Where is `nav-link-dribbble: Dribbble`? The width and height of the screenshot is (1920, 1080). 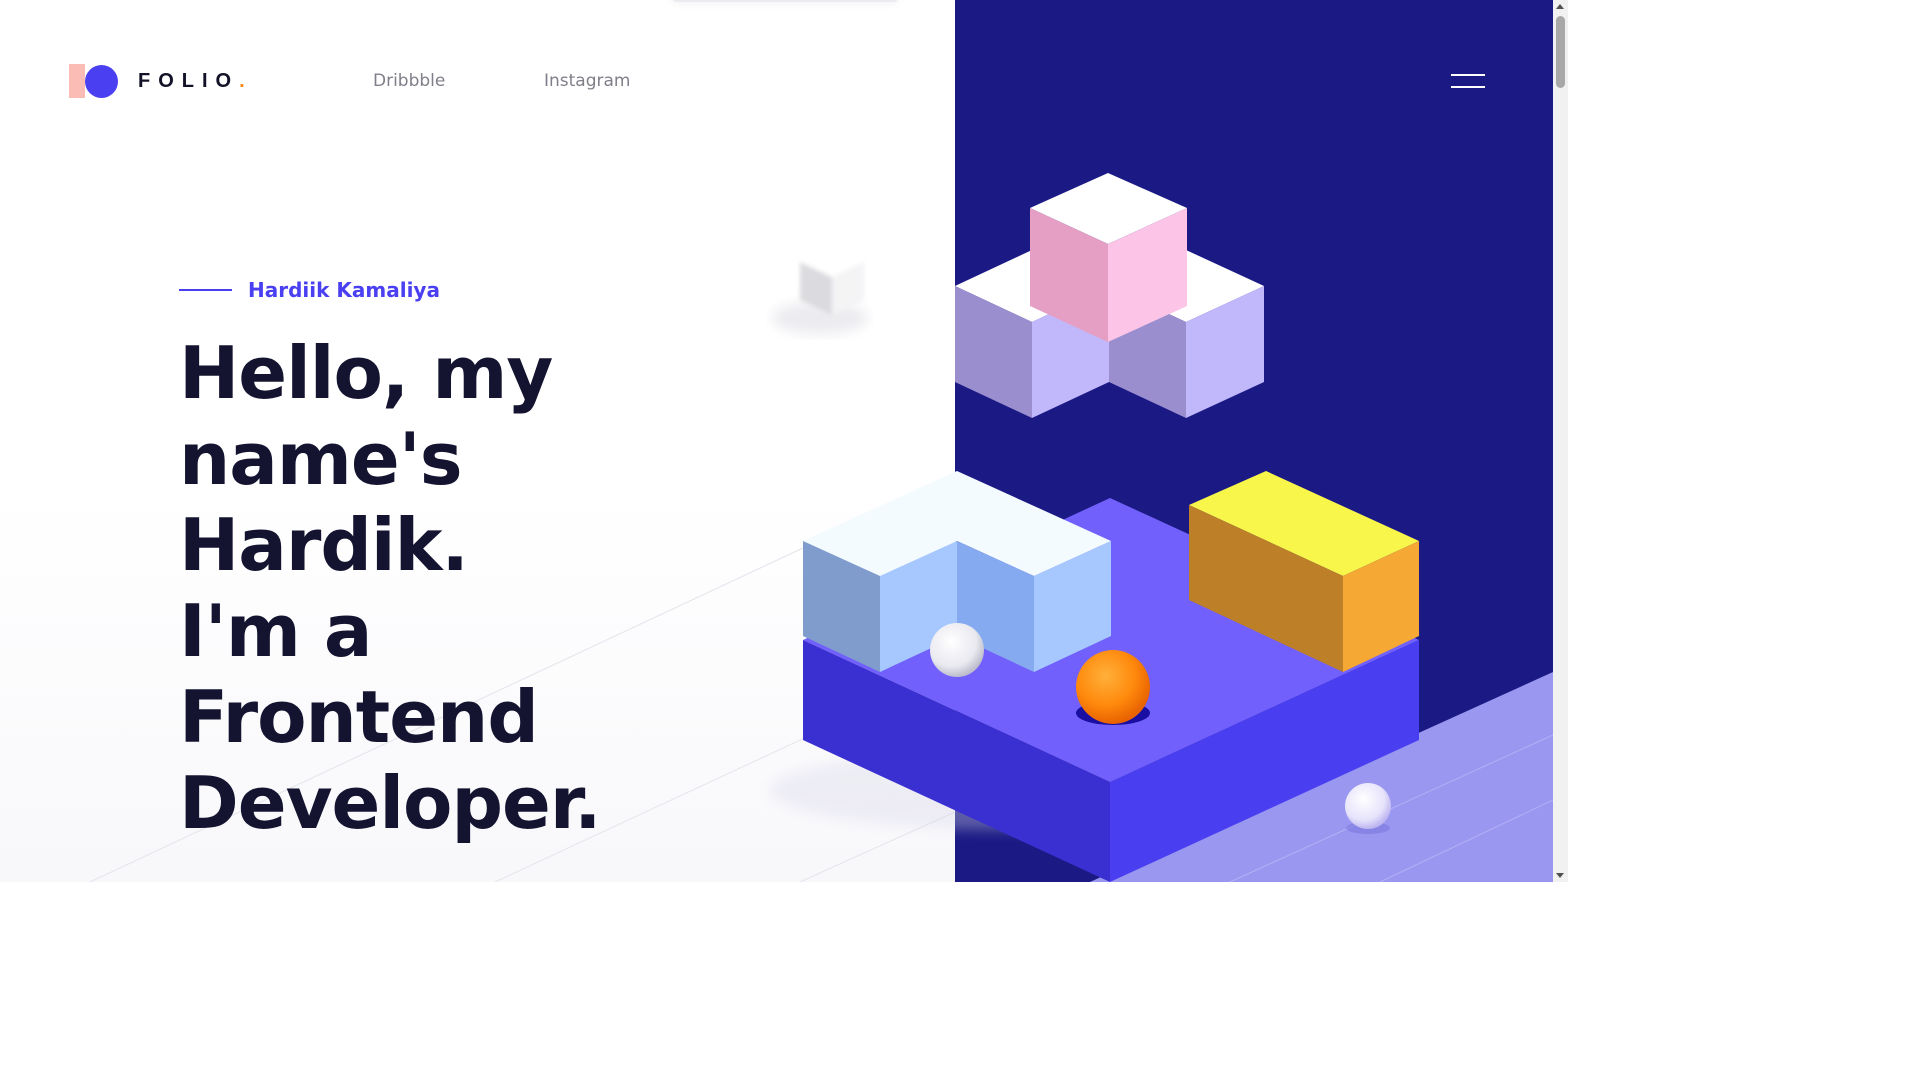
nav-link-dribbble: Dribbble is located at coordinates (409, 81).